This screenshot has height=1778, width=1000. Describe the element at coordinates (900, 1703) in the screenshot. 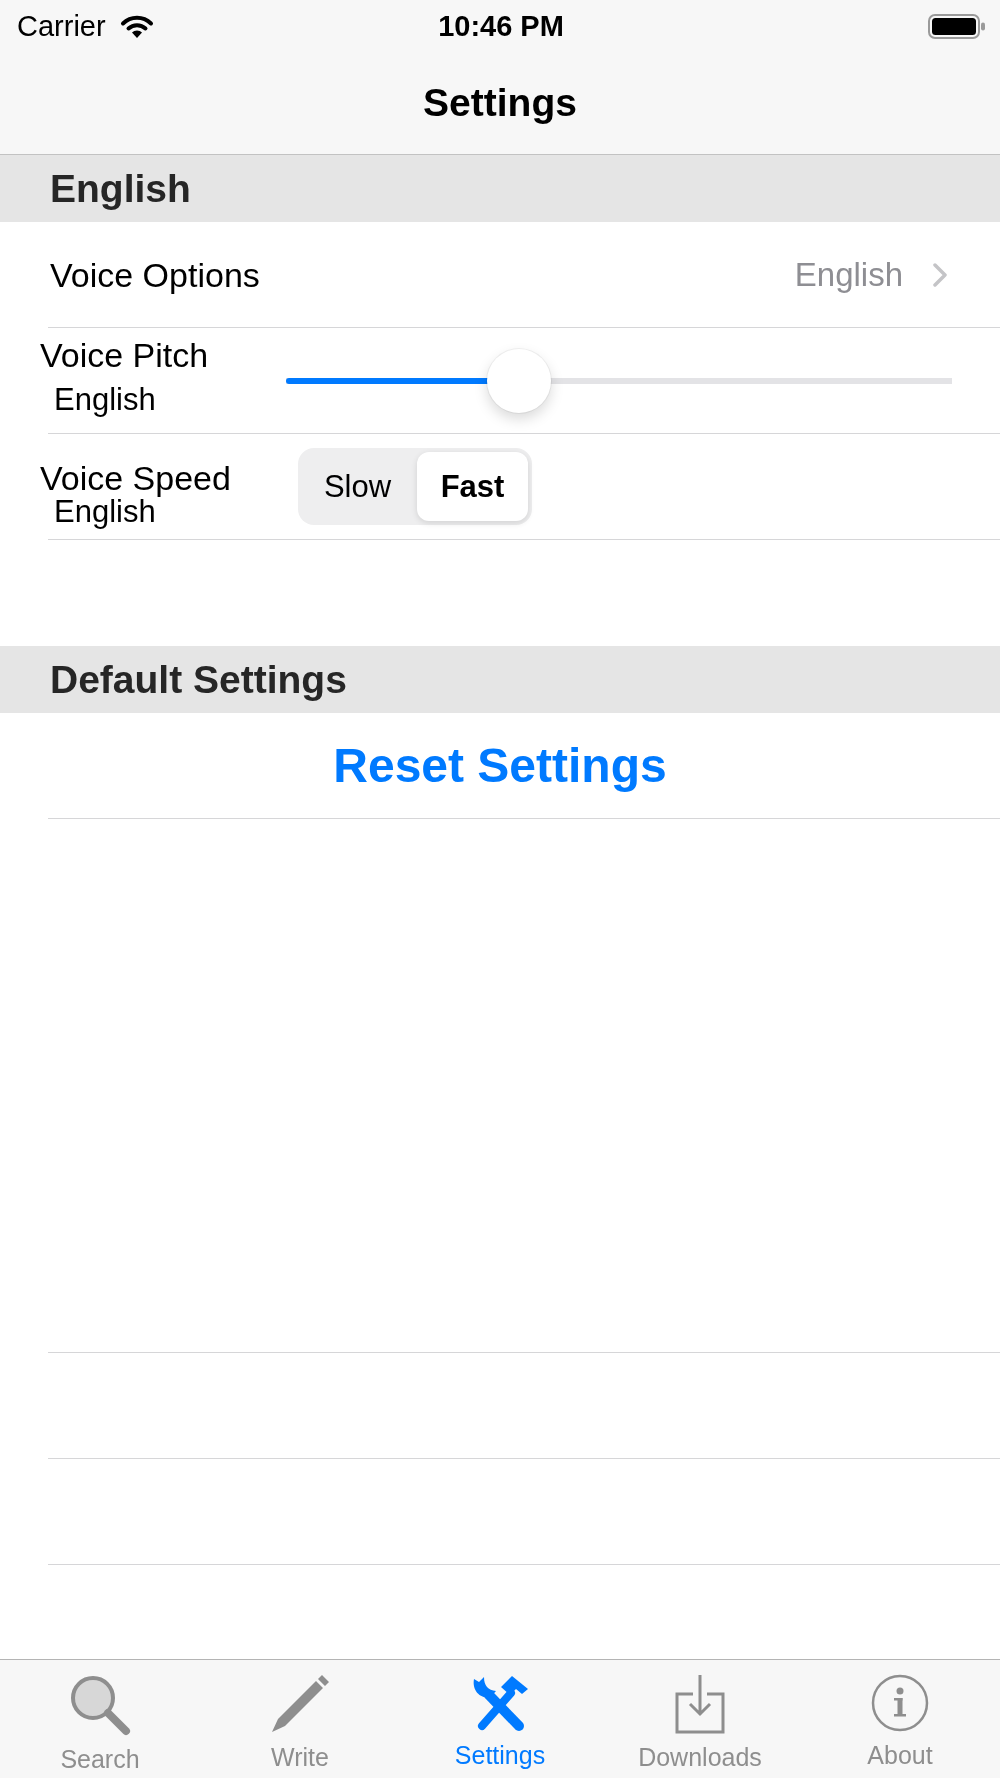

I see `info-icon` at that location.